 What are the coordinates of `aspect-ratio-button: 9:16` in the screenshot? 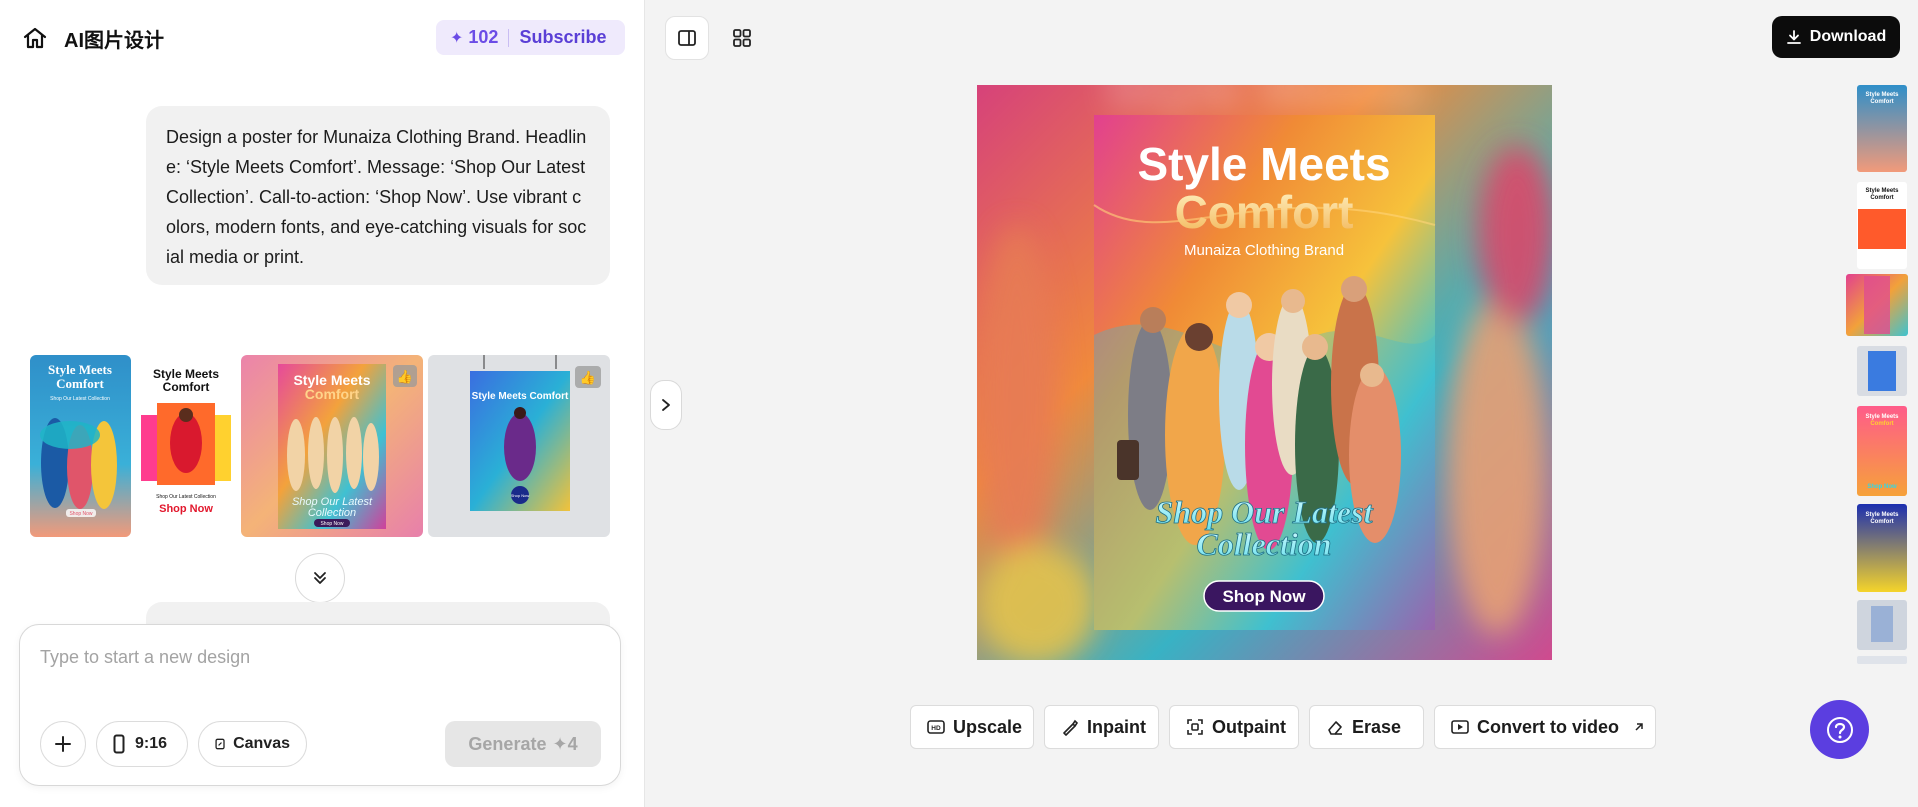 It's located at (142, 744).